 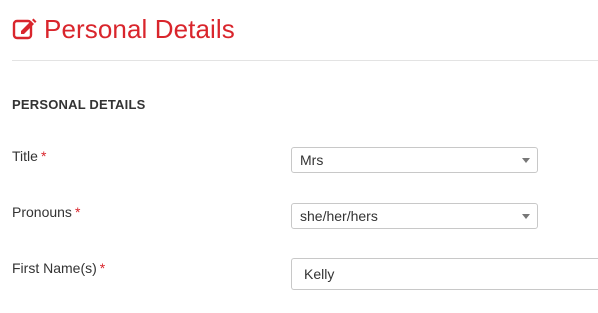 What do you see at coordinates (79, 104) in the screenshot?
I see `section-heading: PERSONAL DETAILS` at bounding box center [79, 104].